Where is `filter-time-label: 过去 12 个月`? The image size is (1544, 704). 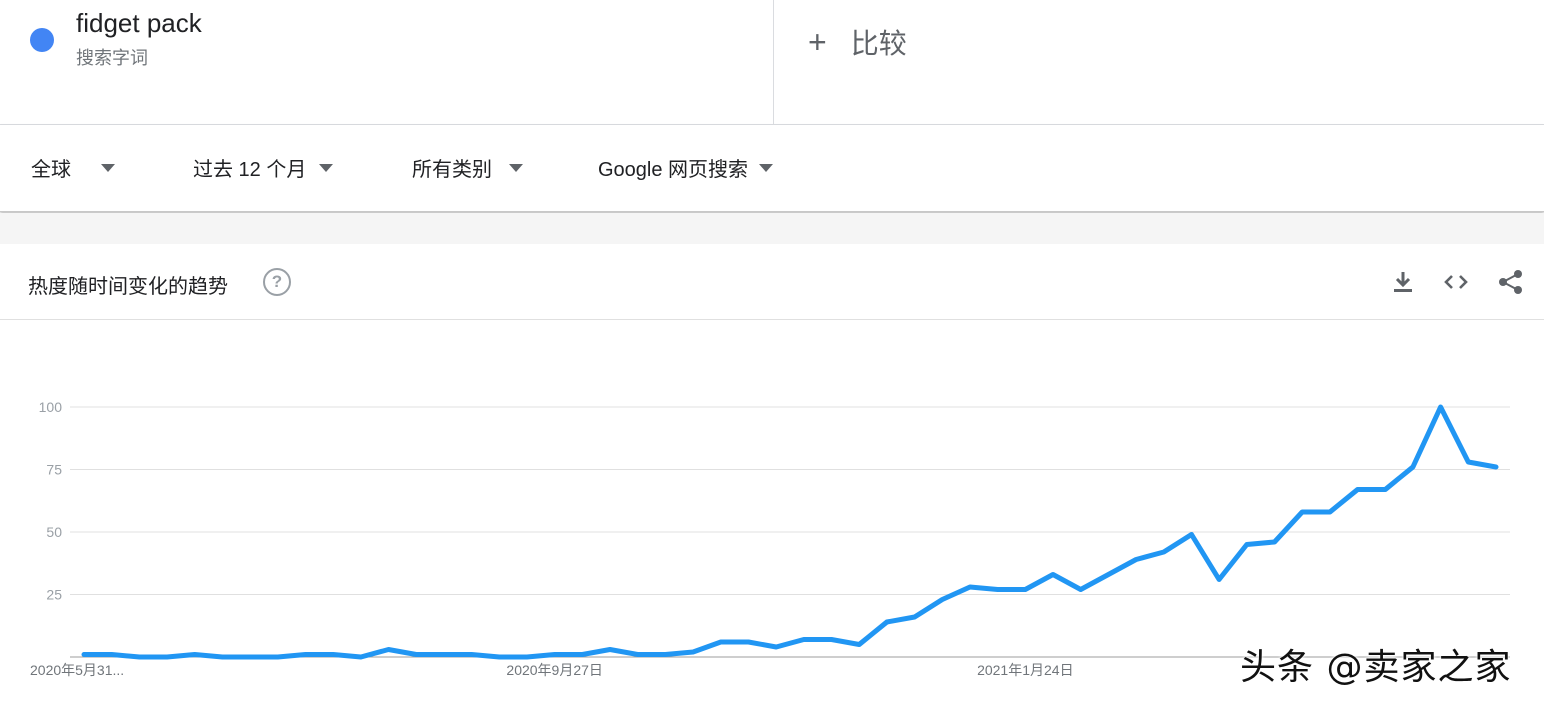
filter-time-label: 过去 12 个月 is located at coordinates (250, 170).